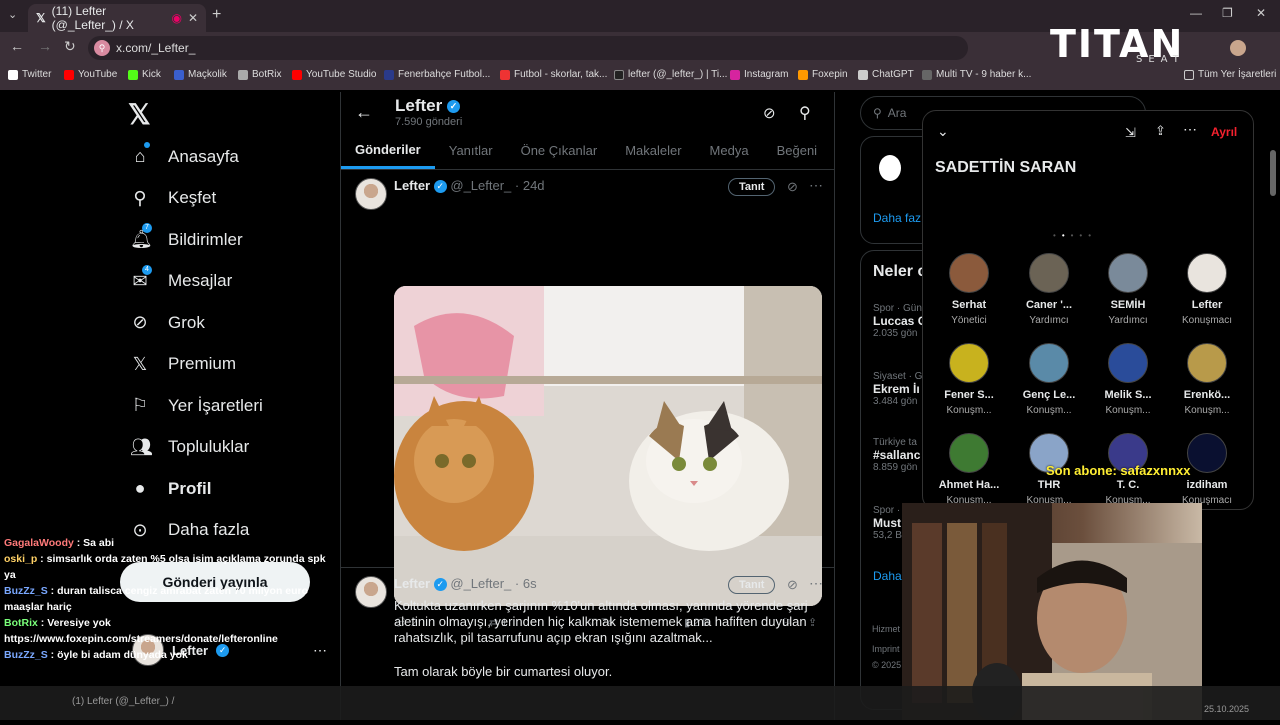 Image resolution: width=1280 pixels, height=725 pixels. I want to click on tweet-image-cats, so click(608, 446).